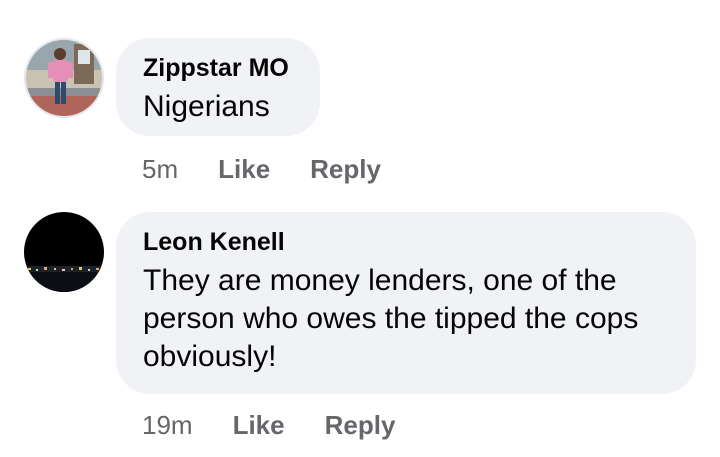 The height and width of the screenshot is (457, 720). What do you see at coordinates (206, 106) in the screenshot?
I see `comment-text: Nigerians` at bounding box center [206, 106].